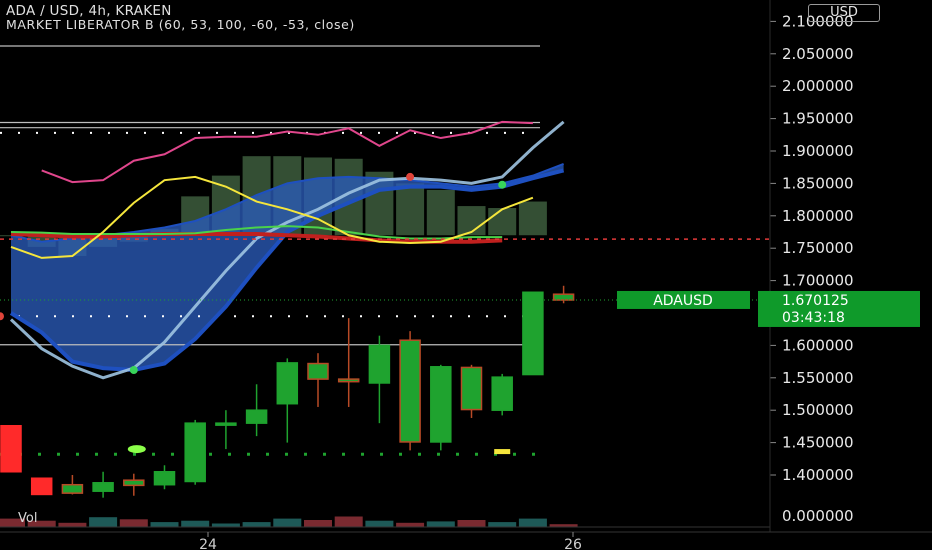  I want to click on time-axis: 24 26, so click(466, 540).